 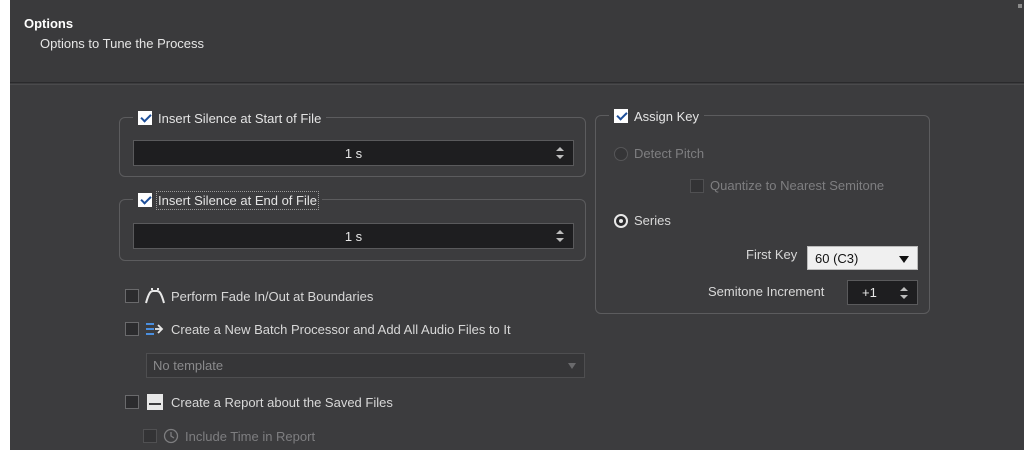 I want to click on series-row: Series, so click(x=642, y=220).